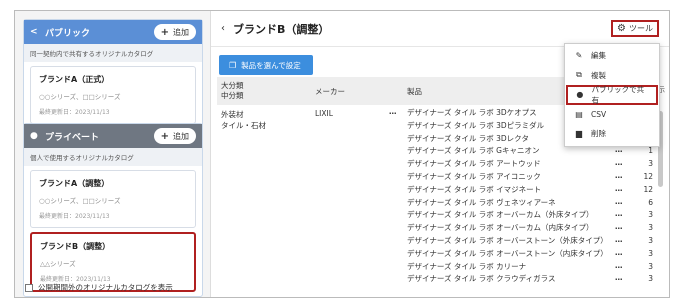 This screenshot has height=304, width=686. I want to click on menu-item-share-public: ● パブリックで共有, so click(612, 95).